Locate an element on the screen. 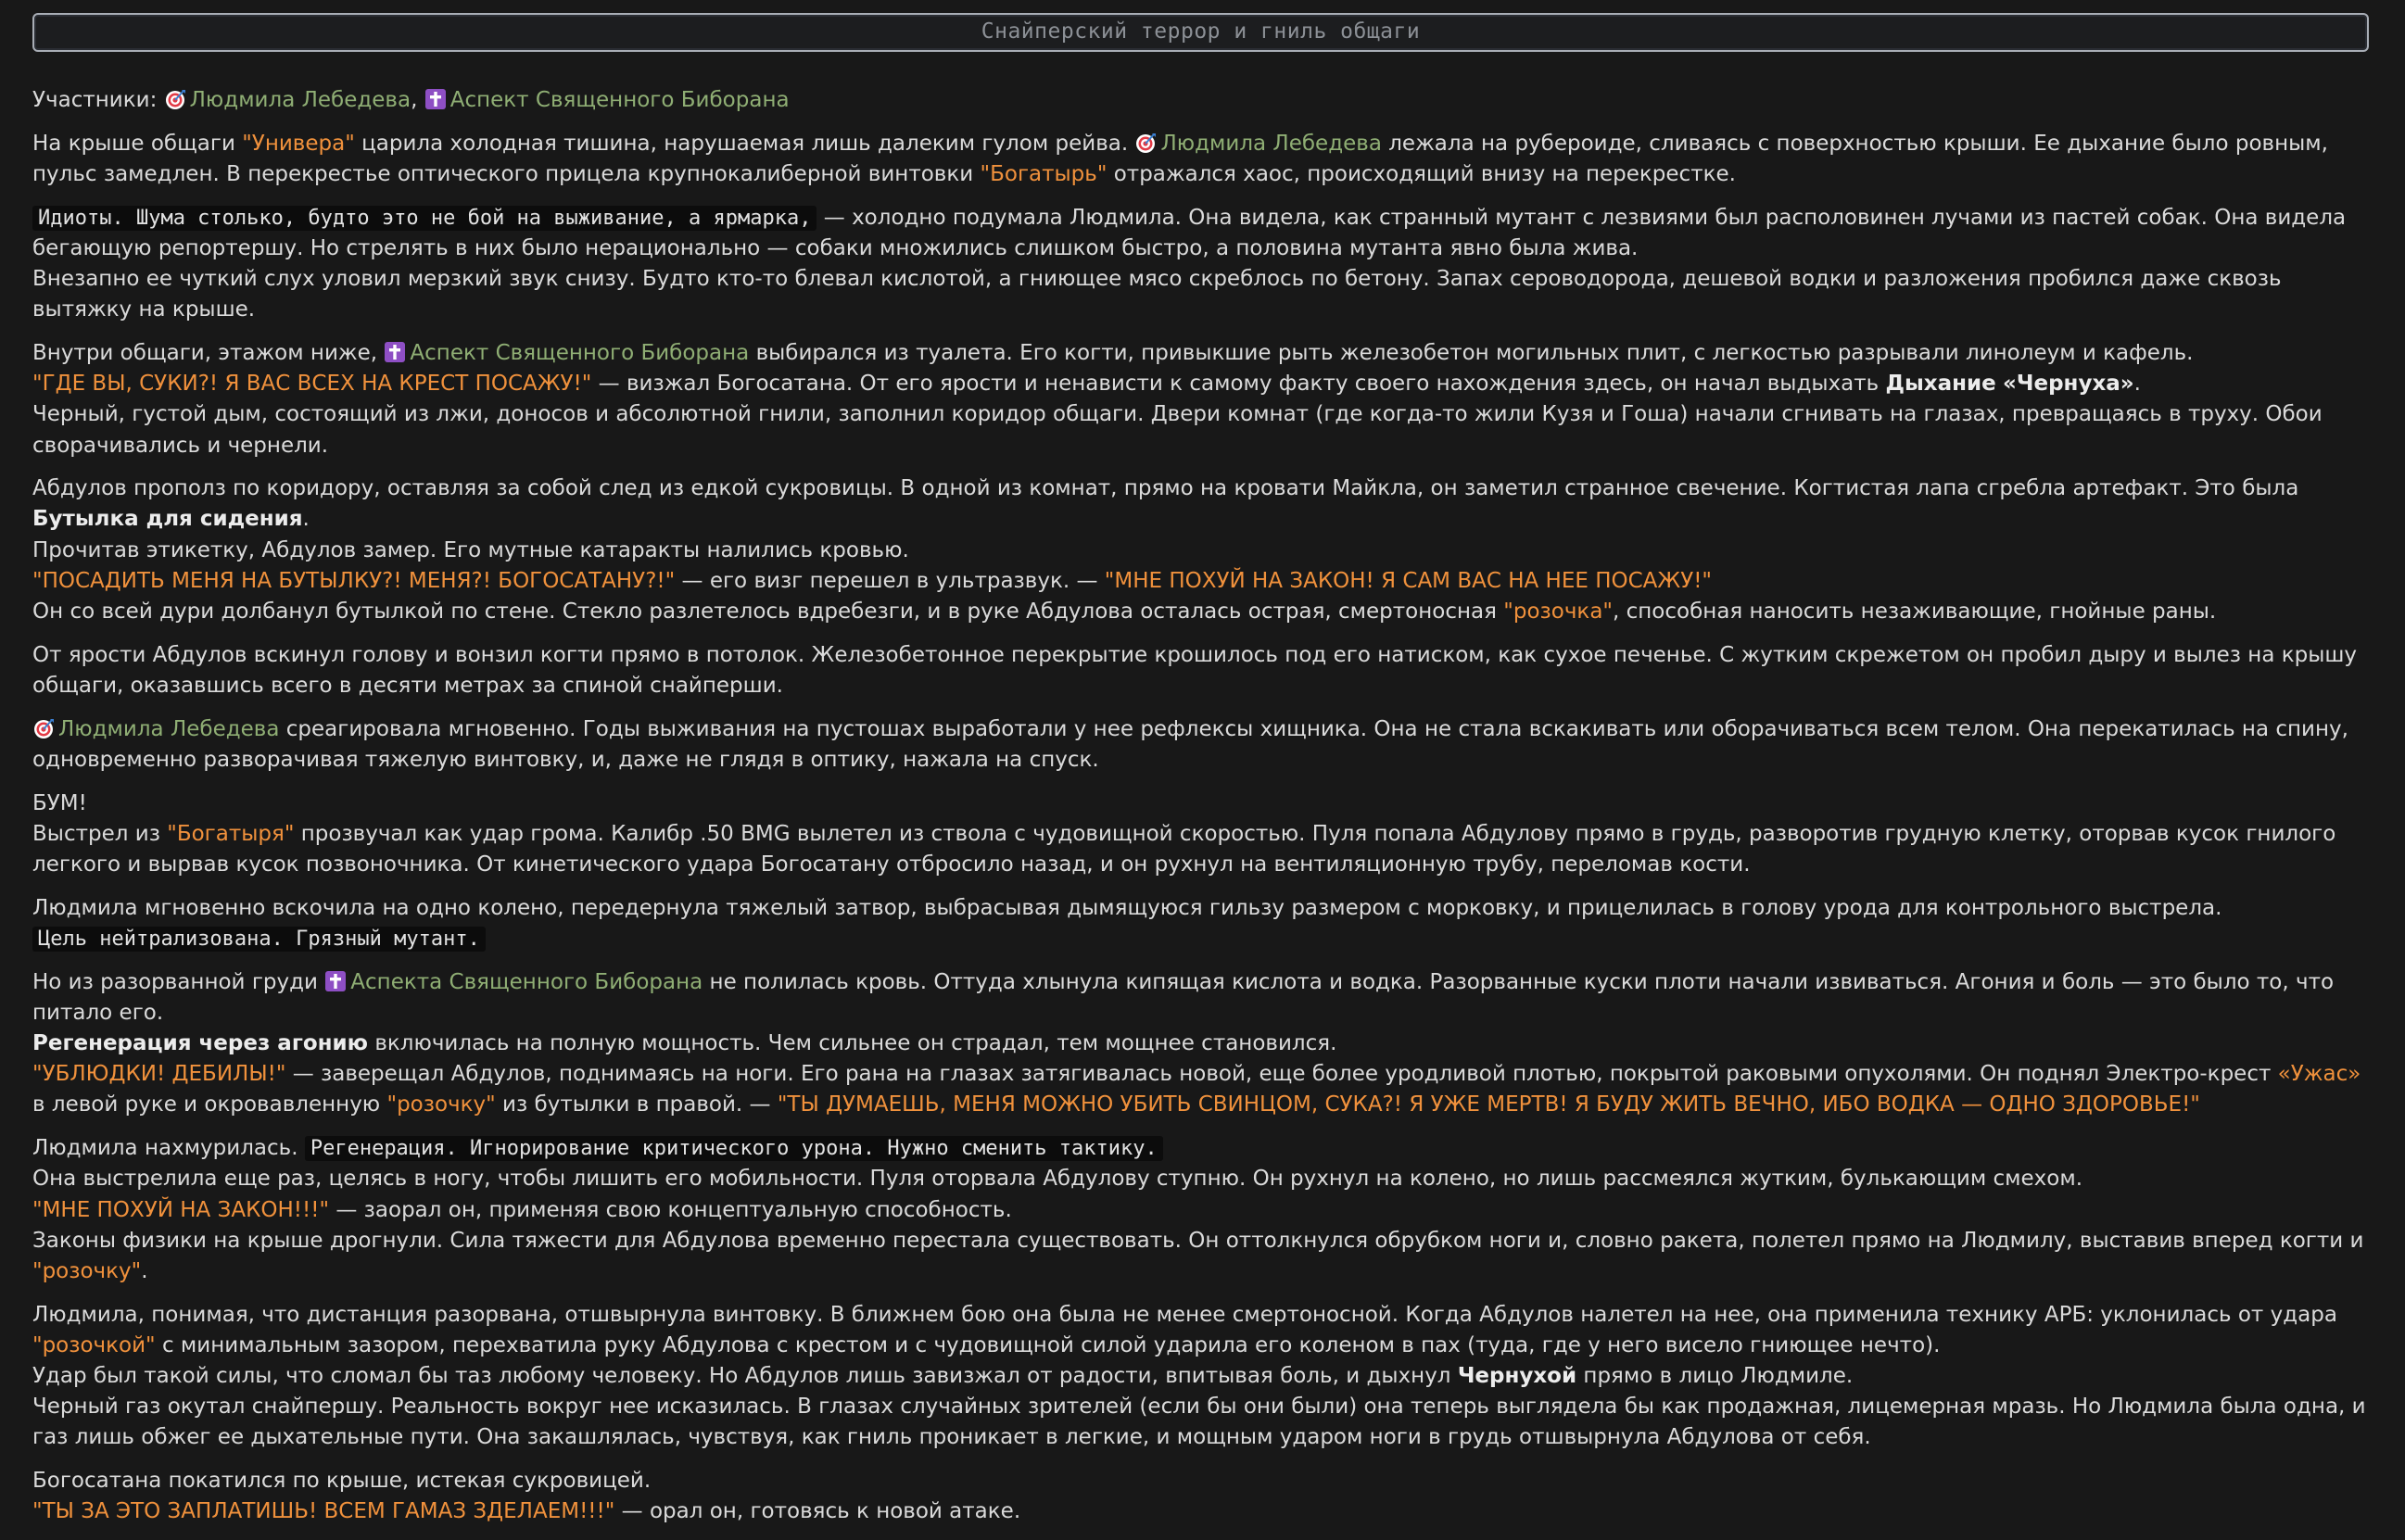 The image size is (2405, 1540). highlight-term: «Ужас» is located at coordinates (2319, 1074).